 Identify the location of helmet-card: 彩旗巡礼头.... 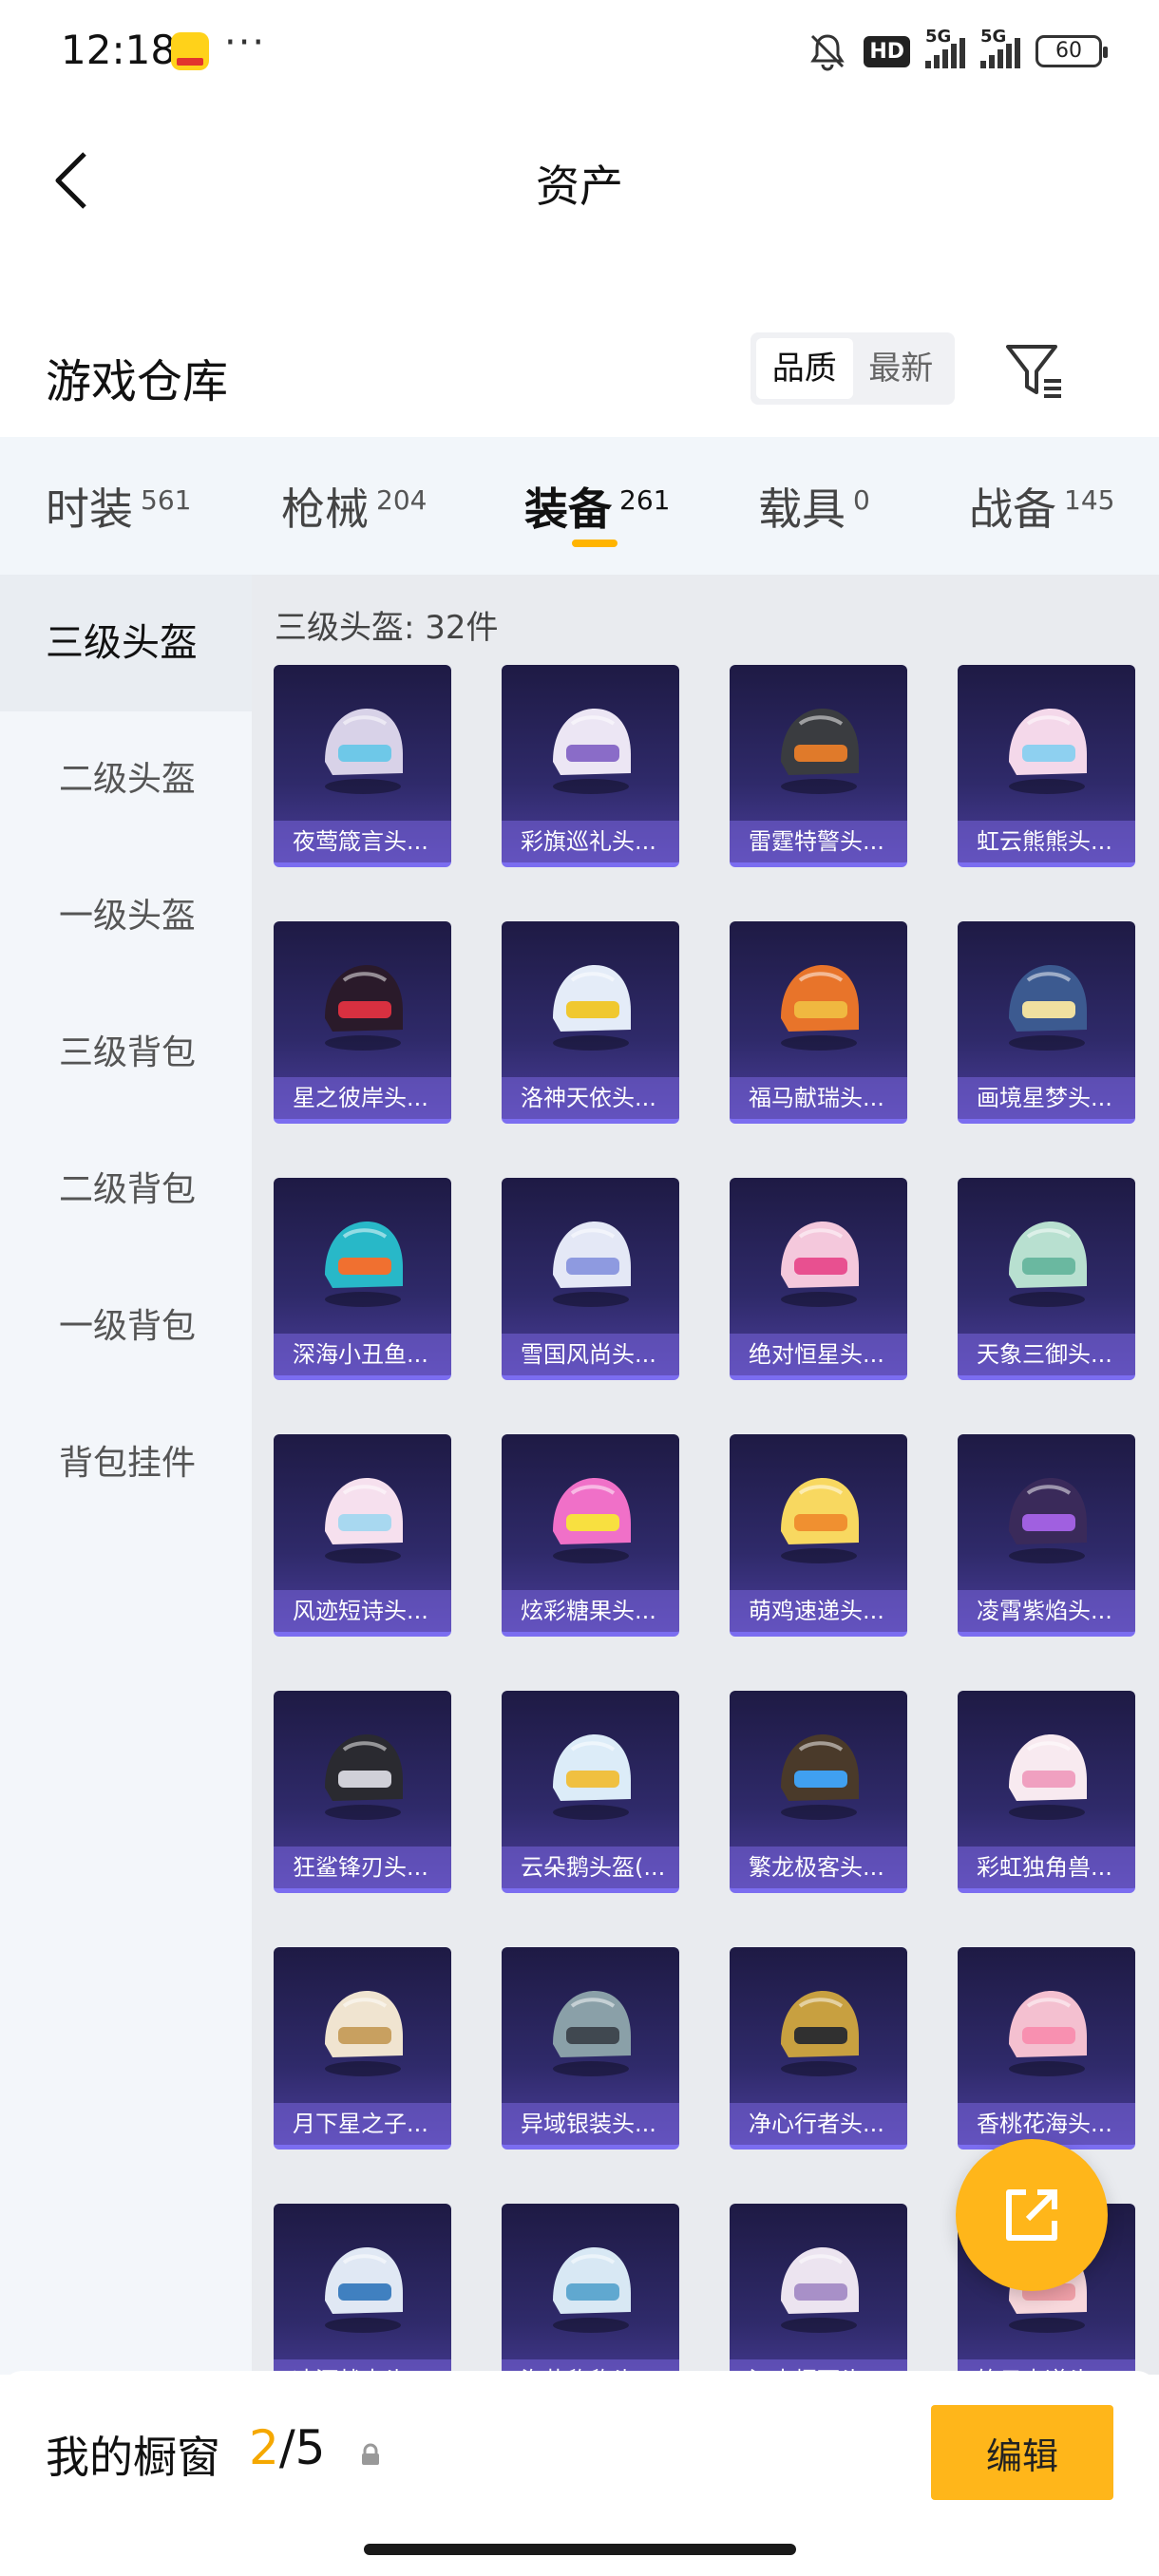
(590, 766).